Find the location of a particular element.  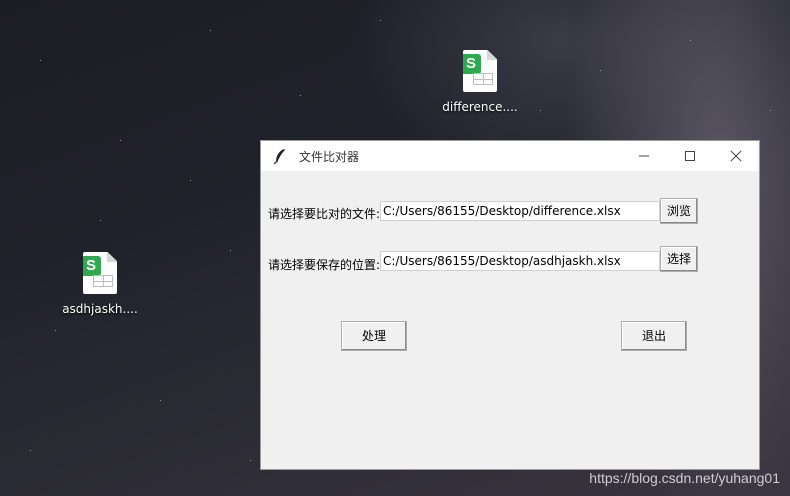

select-button: 选择 is located at coordinates (679, 259).